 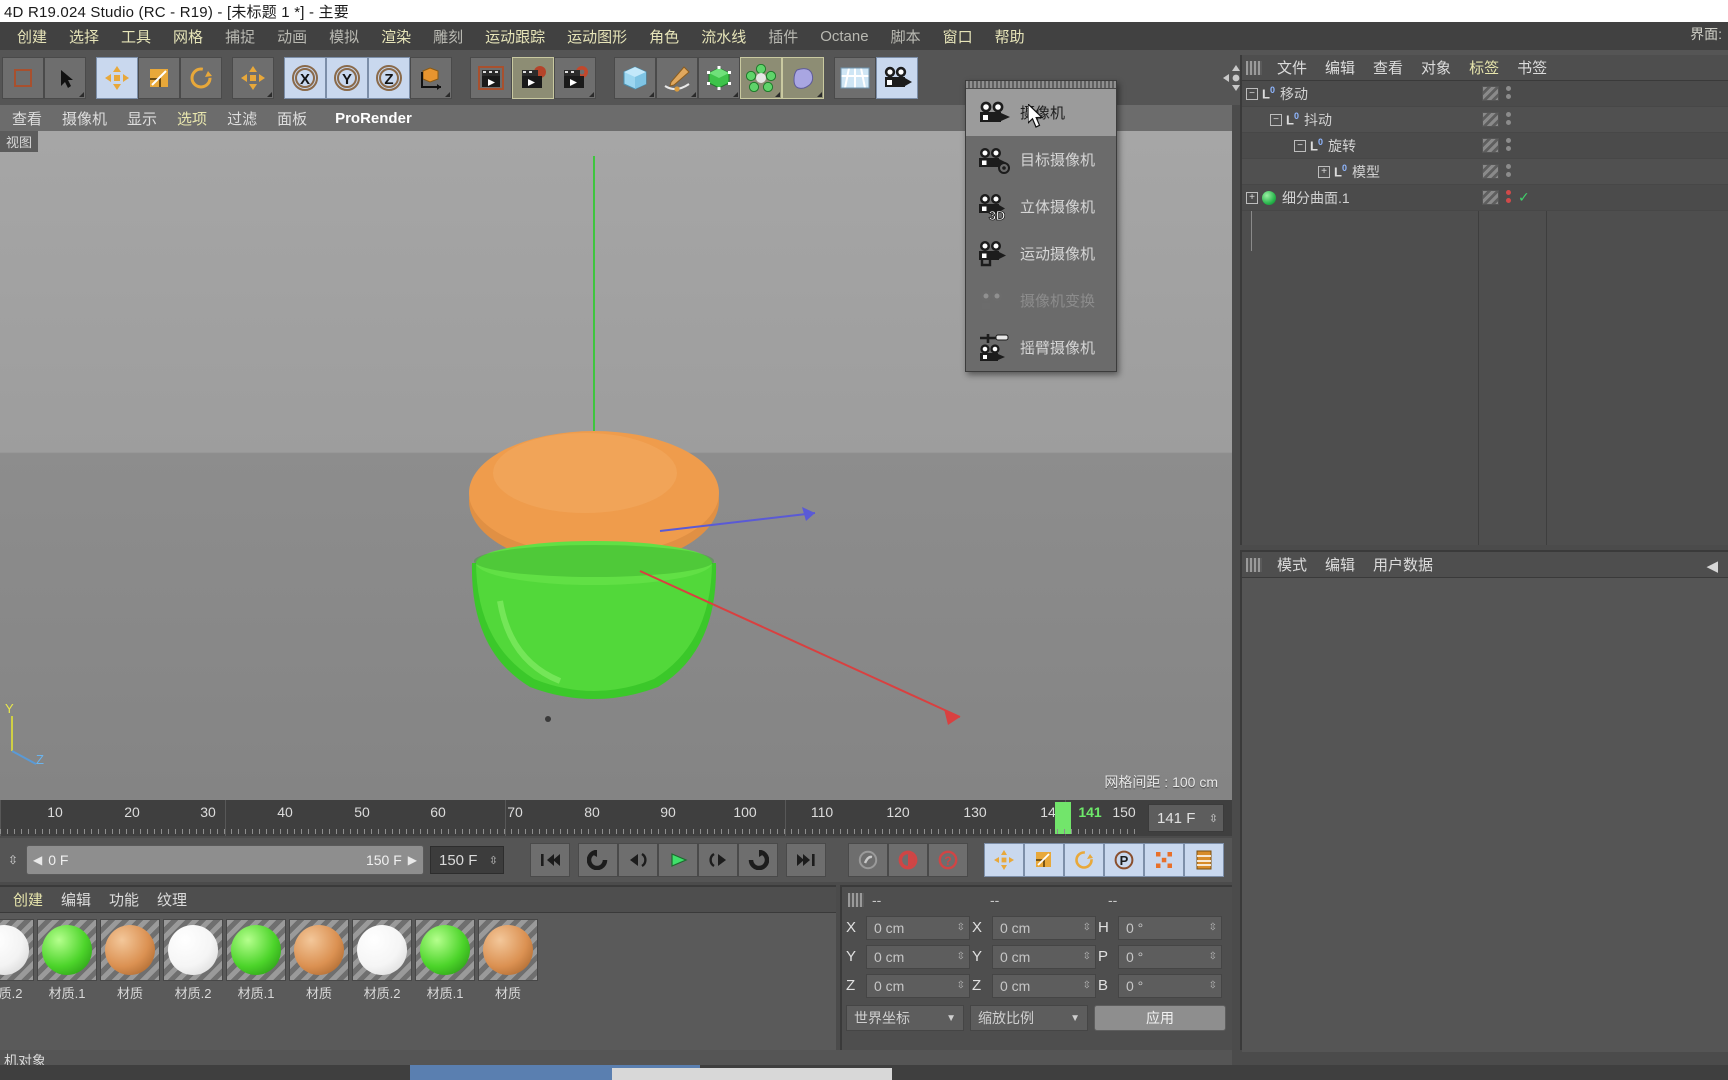 I want to click on deformer-icon, so click(x=761, y=77).